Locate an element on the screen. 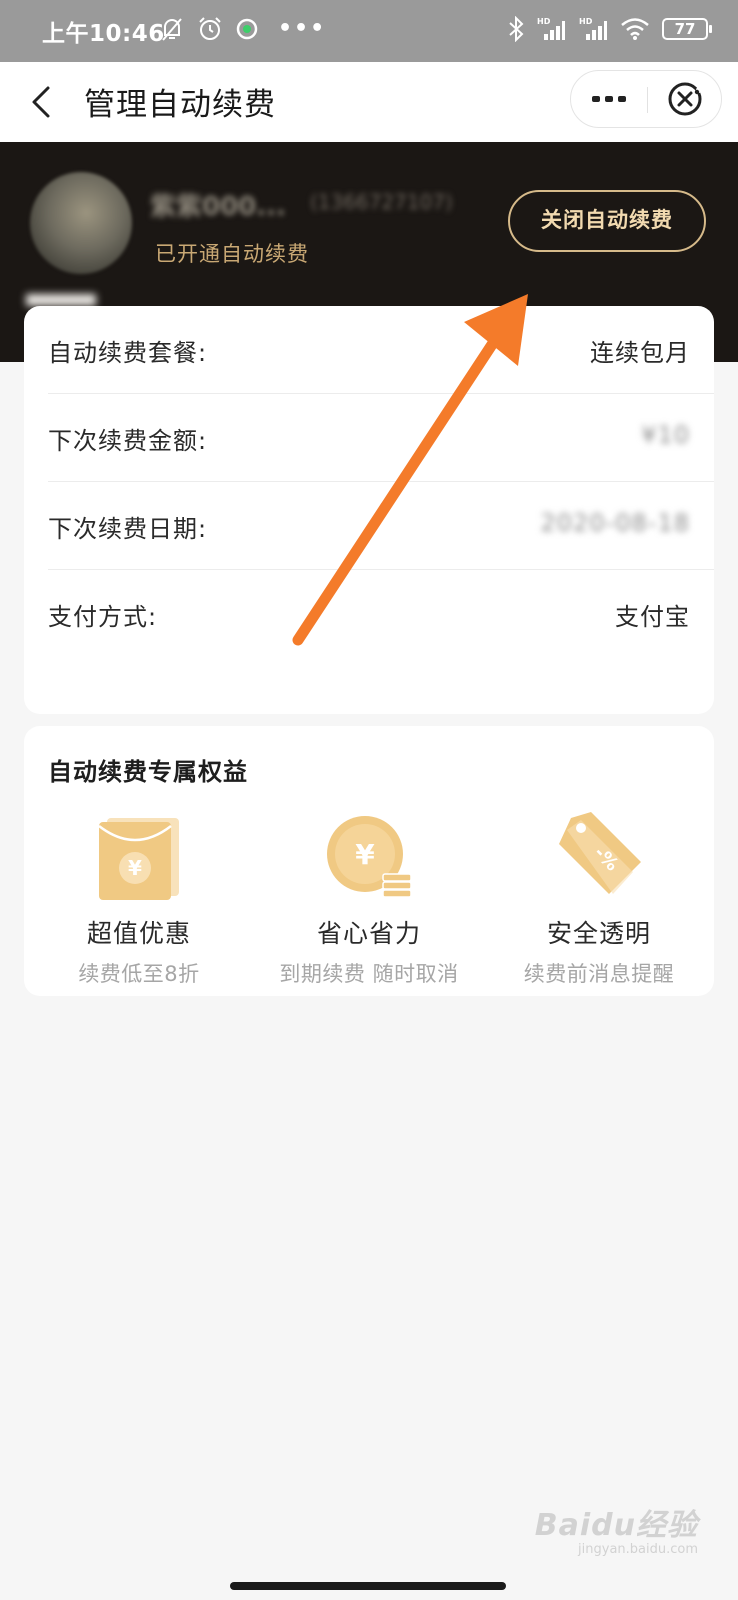 The height and width of the screenshot is (1600, 738). benefit-item: ¥ 省心省力 到期续费 随时取消 is located at coordinates (369, 898).